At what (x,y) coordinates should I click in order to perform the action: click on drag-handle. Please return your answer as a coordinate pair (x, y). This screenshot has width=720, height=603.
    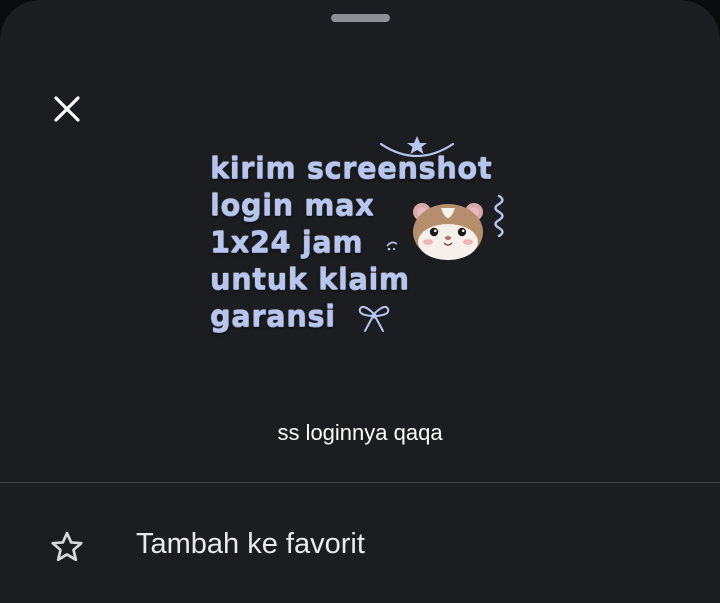
    Looking at the image, I should click on (360, 18).